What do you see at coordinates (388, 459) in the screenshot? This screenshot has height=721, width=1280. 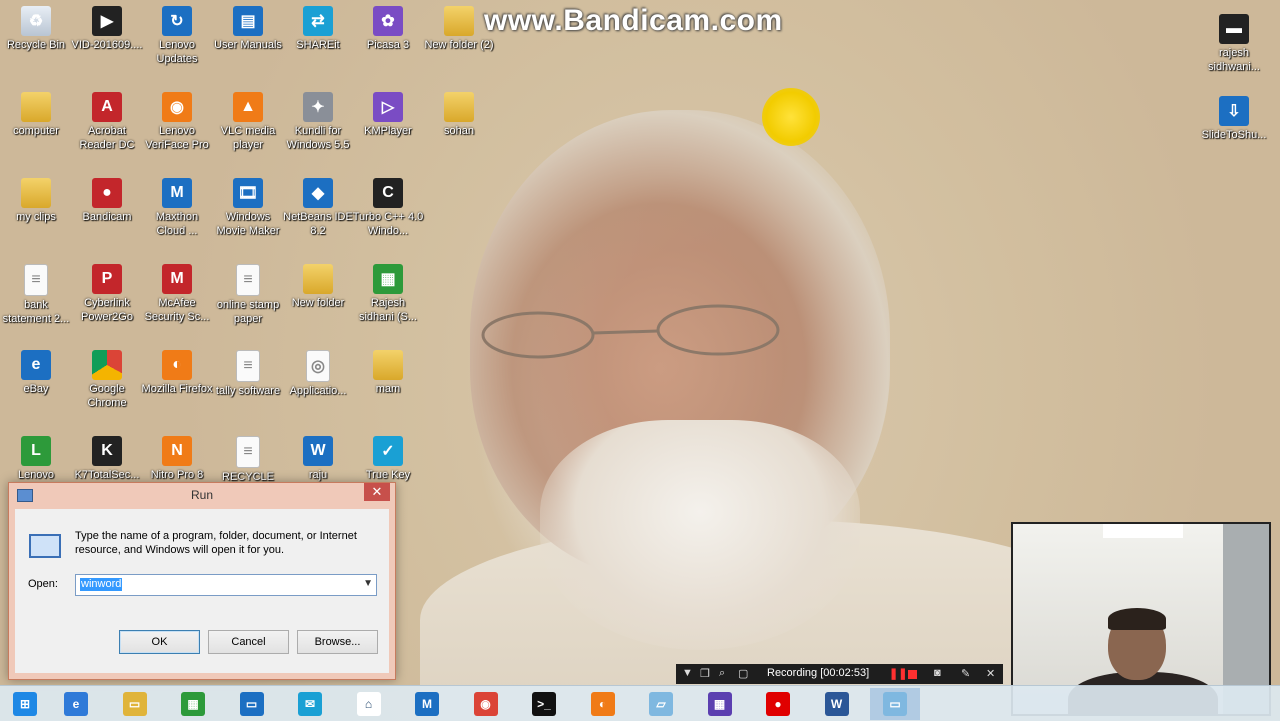 I see `desktop-icon: ✓ True Key` at bounding box center [388, 459].